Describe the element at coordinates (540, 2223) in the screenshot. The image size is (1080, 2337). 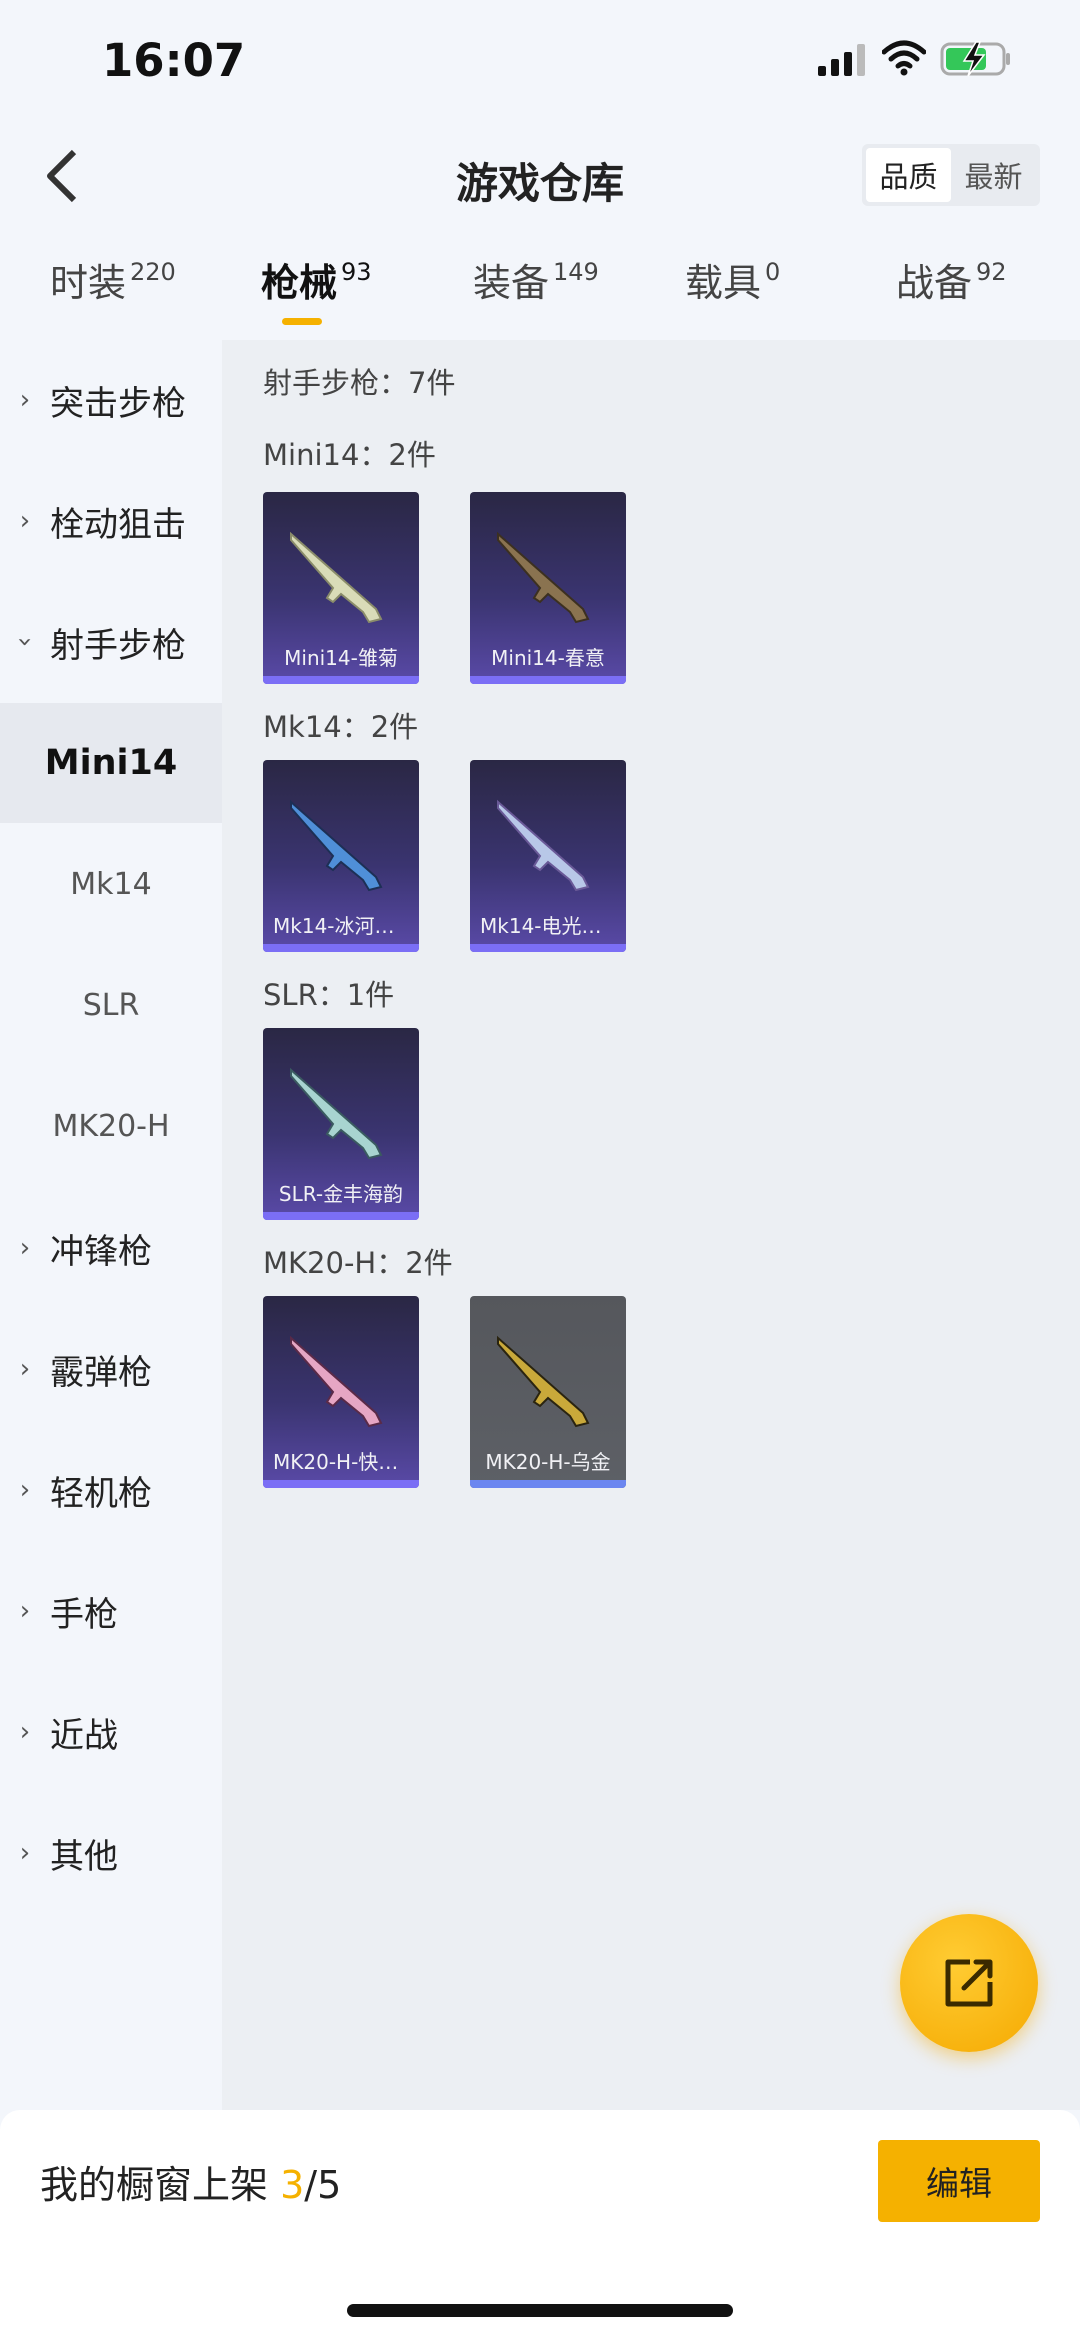
I see `bottom-panel: 我的橱窗上架 3/5 编辑` at that location.